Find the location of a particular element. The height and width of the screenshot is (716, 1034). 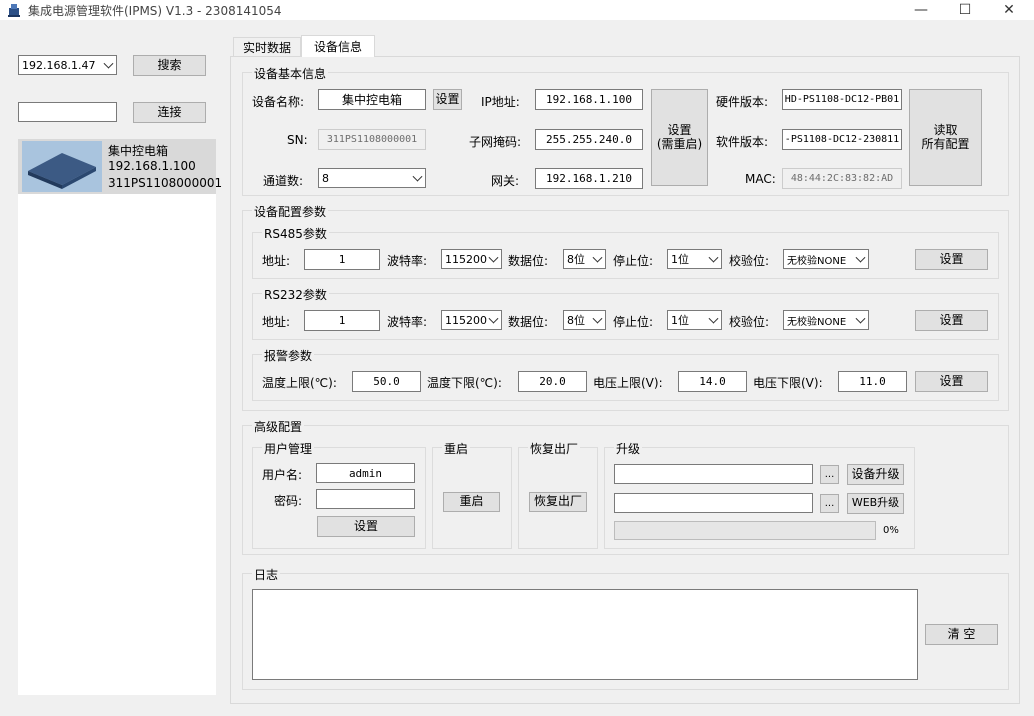

rs232-title: RS232参数 is located at coordinates (295, 294).